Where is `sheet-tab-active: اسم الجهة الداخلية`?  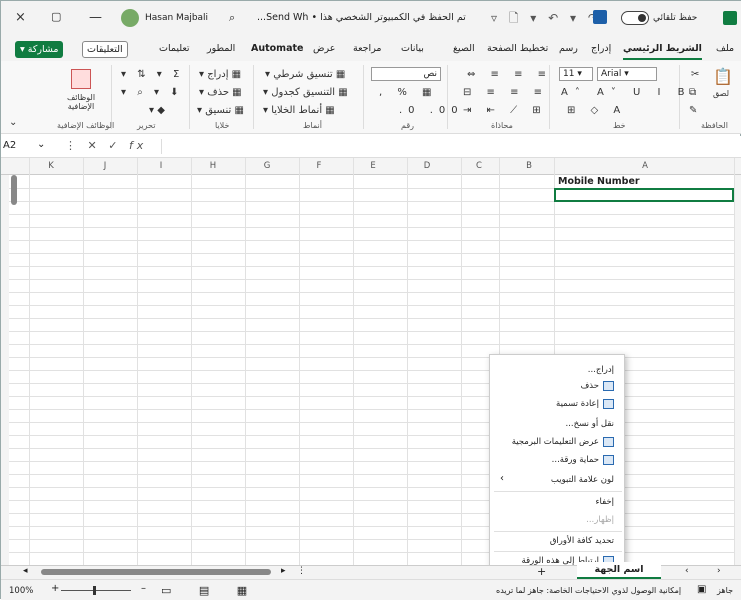
sheet-tab-active: اسم الجهة الداخلية is located at coordinates (619, 576).